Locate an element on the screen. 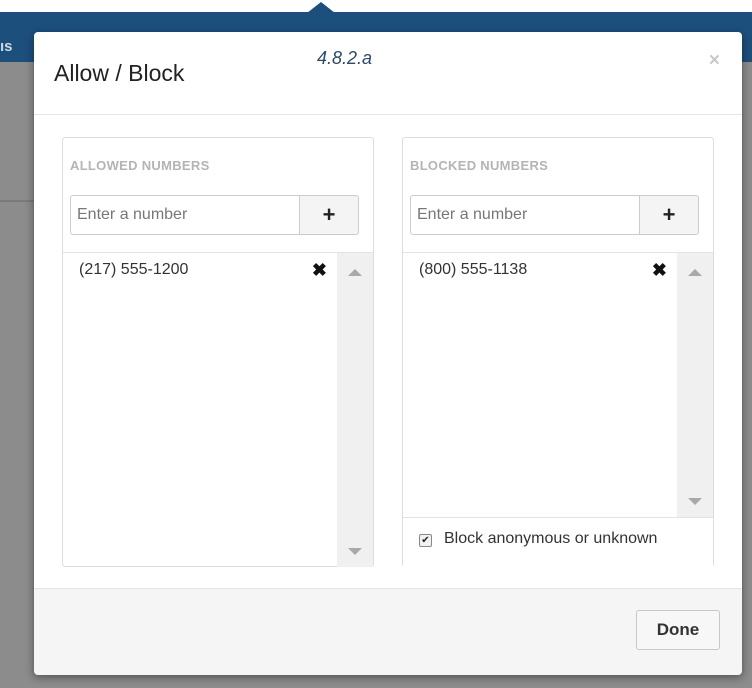 The width and height of the screenshot is (752, 688). background-nav-text: ıs is located at coordinates (6, 46).